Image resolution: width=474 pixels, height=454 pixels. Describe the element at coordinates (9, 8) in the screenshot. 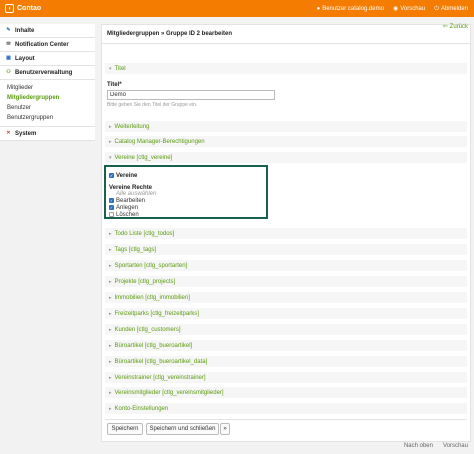

I see `contao-logo-icon: ◗` at that location.